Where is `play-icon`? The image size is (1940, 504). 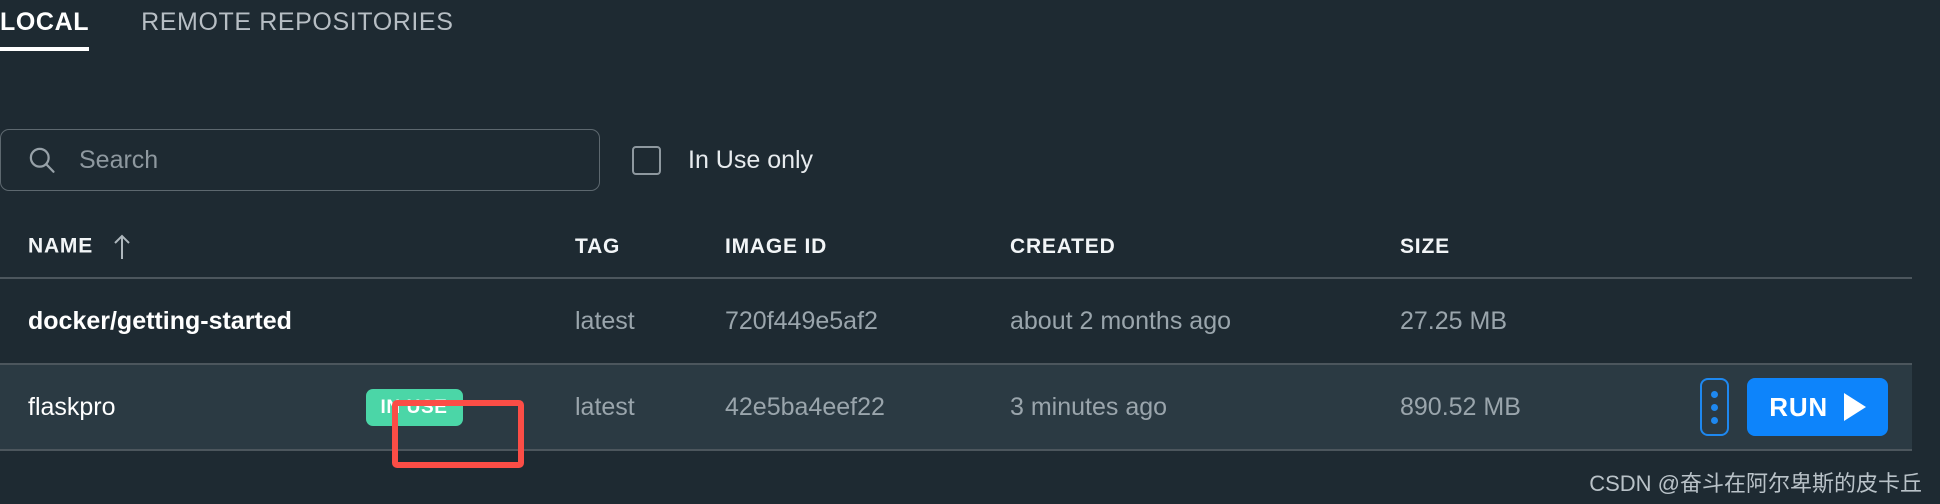 play-icon is located at coordinates (1855, 407).